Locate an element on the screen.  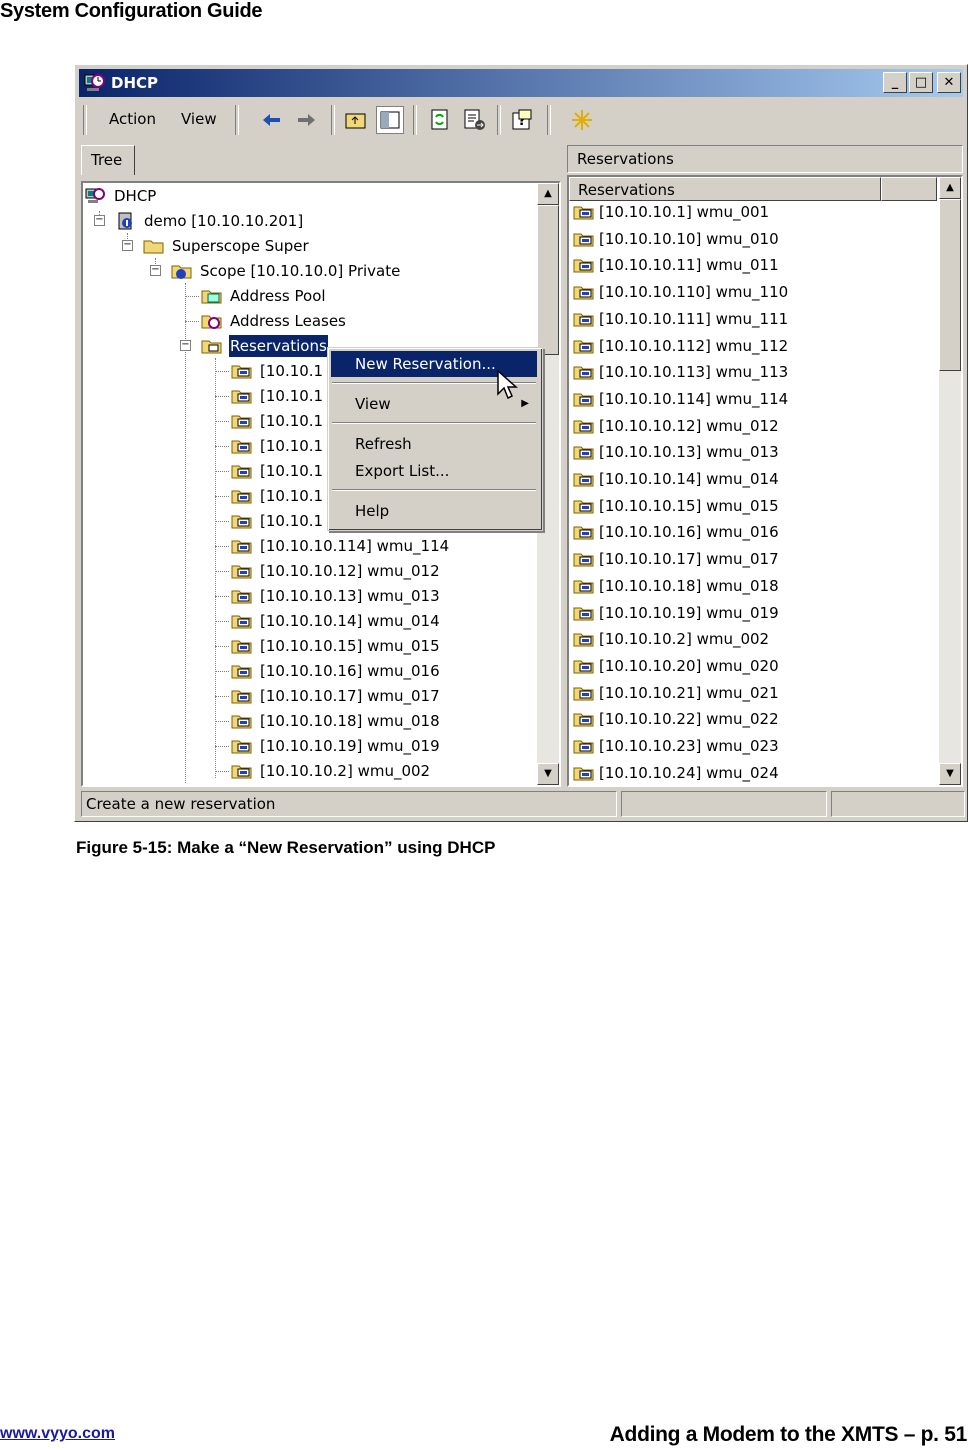
window-title: DHCP is located at coordinates (135, 83).